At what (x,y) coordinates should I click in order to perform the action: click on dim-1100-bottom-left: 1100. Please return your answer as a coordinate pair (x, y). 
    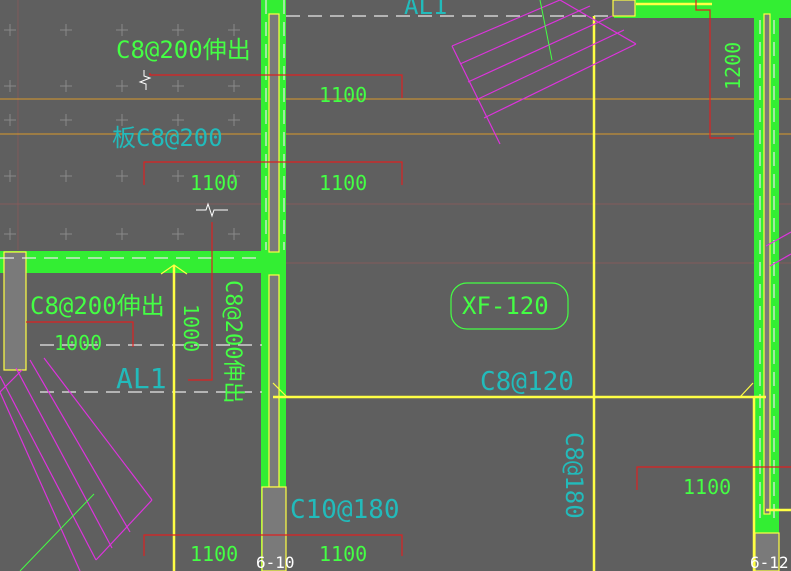
    Looking at the image, I should click on (214, 554).